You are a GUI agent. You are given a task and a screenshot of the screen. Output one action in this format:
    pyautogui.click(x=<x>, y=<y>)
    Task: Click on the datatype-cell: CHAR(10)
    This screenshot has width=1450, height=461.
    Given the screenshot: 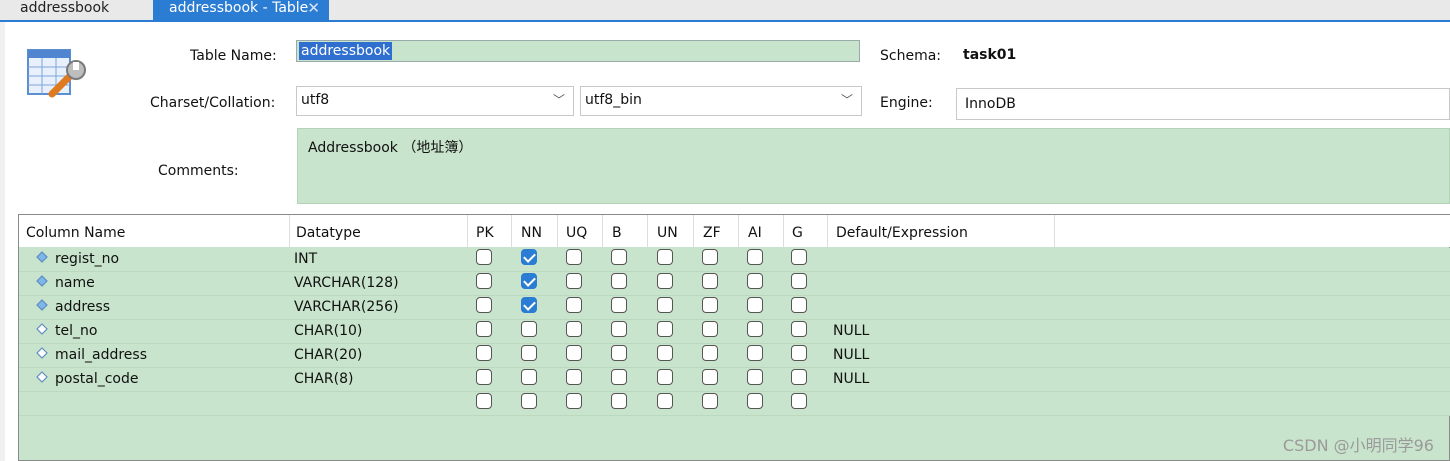 What is the action you would take?
    pyautogui.click(x=328, y=331)
    